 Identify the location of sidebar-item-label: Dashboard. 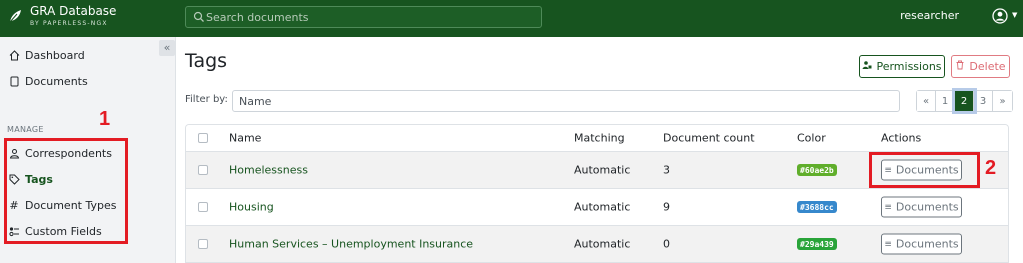
(55, 55).